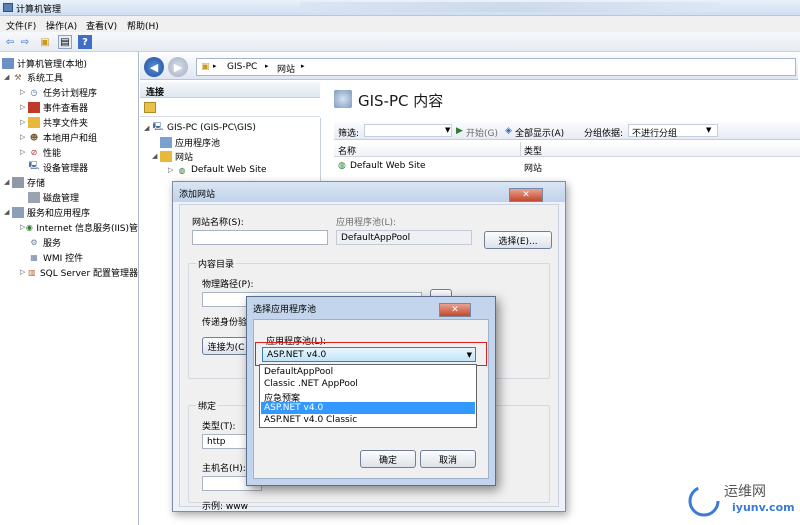 The height and width of the screenshot is (525, 800). Describe the element at coordinates (708, 130) in the screenshot. I see `chevron-down-icon: ▼` at that location.